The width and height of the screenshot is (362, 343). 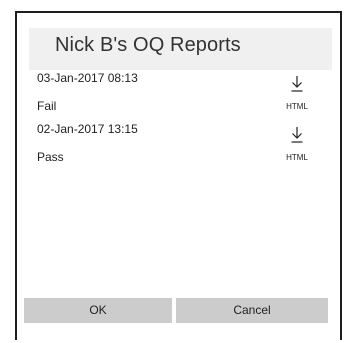 What do you see at coordinates (50, 157) in the screenshot?
I see `report-status: Pass` at bounding box center [50, 157].